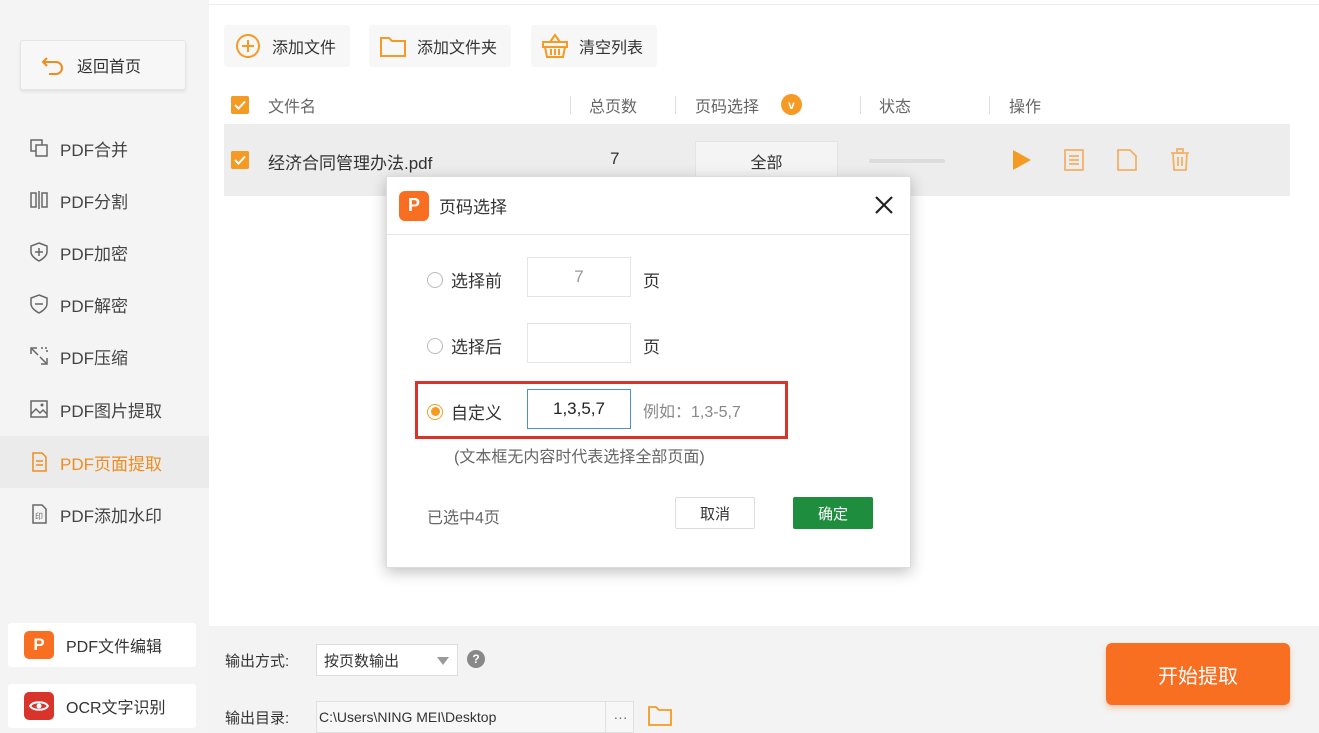 The height and width of the screenshot is (733, 1319). What do you see at coordinates (94, 358) in the screenshot?
I see `sidebar-item-label: PDF压缩` at bounding box center [94, 358].